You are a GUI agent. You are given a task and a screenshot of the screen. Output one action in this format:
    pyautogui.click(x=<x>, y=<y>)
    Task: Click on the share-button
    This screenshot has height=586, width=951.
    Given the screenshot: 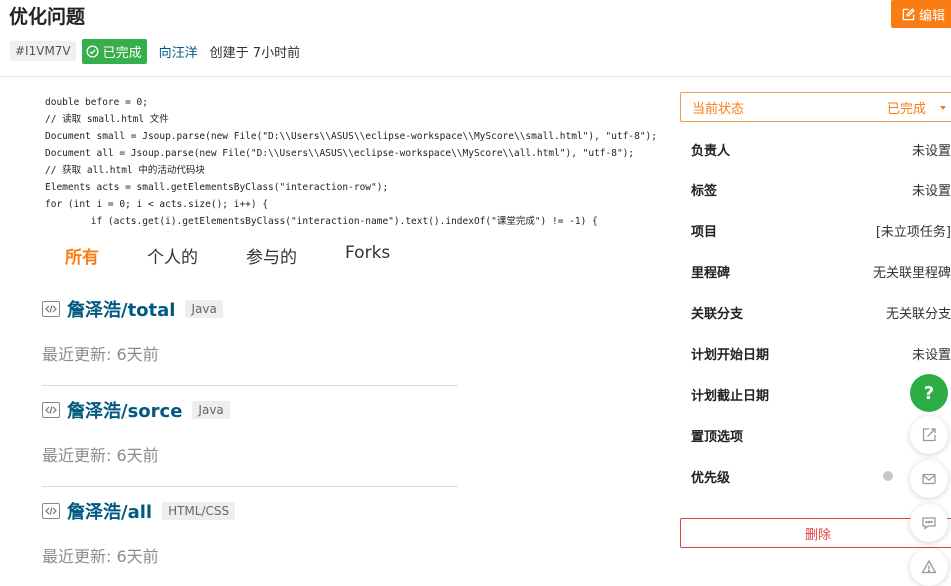 What is the action you would take?
    pyautogui.click(x=929, y=435)
    